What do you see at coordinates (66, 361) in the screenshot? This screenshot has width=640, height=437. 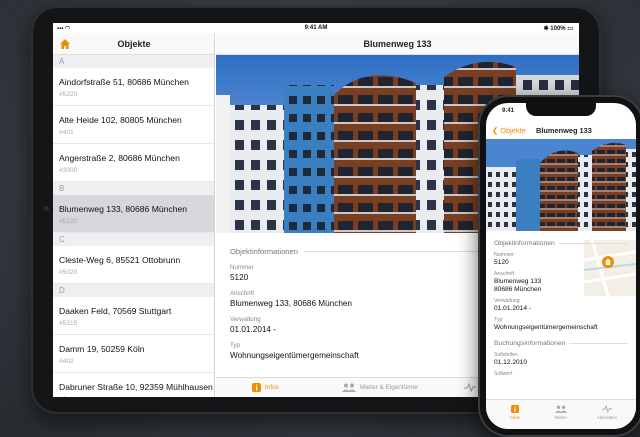 I see `item-number: #402` at bounding box center [66, 361].